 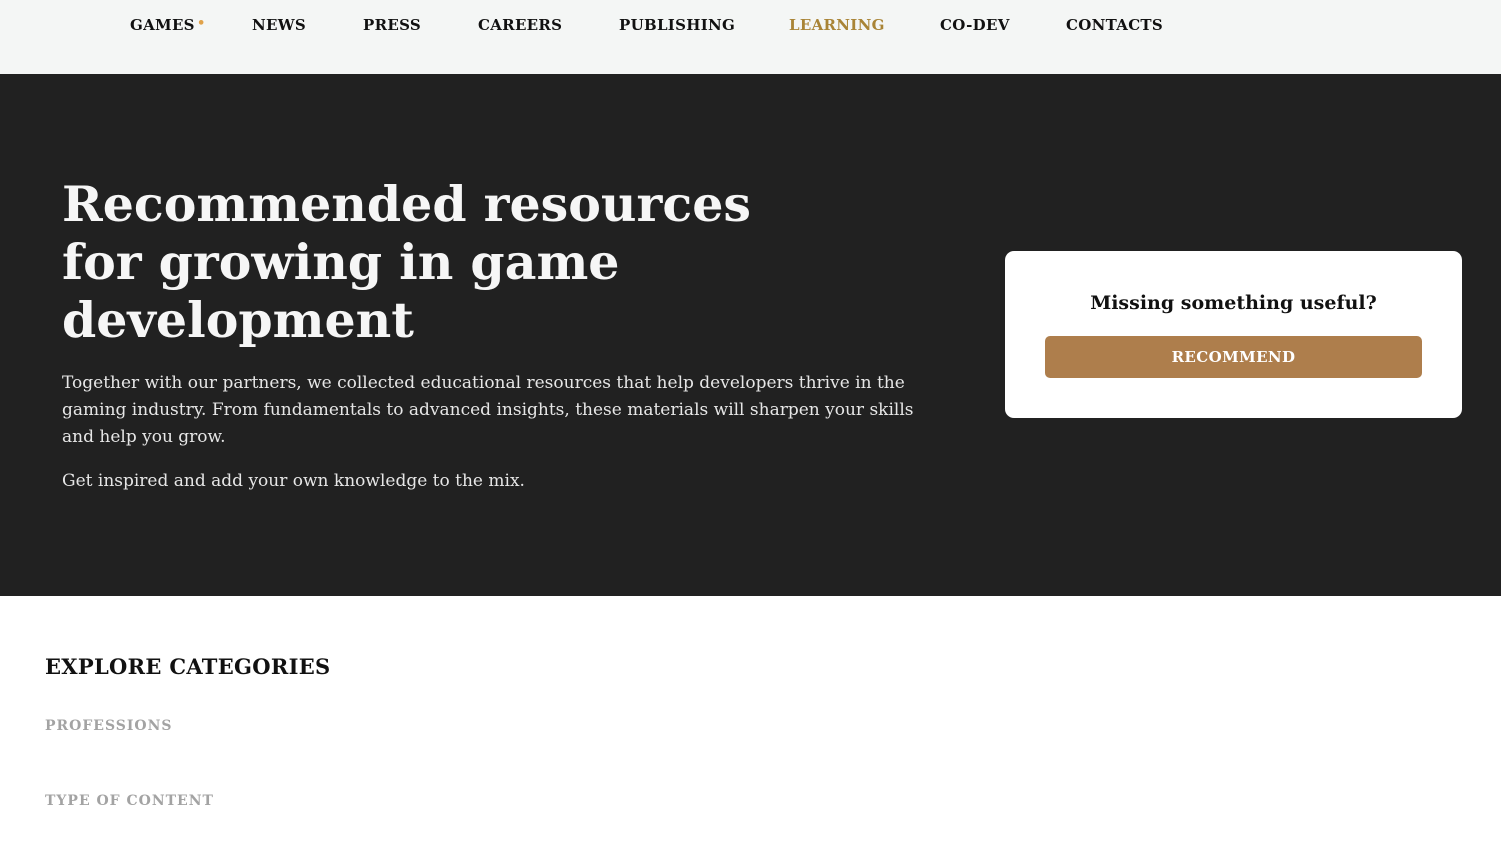 I want to click on category-professions: PROFESSIONS, so click(x=109, y=726).